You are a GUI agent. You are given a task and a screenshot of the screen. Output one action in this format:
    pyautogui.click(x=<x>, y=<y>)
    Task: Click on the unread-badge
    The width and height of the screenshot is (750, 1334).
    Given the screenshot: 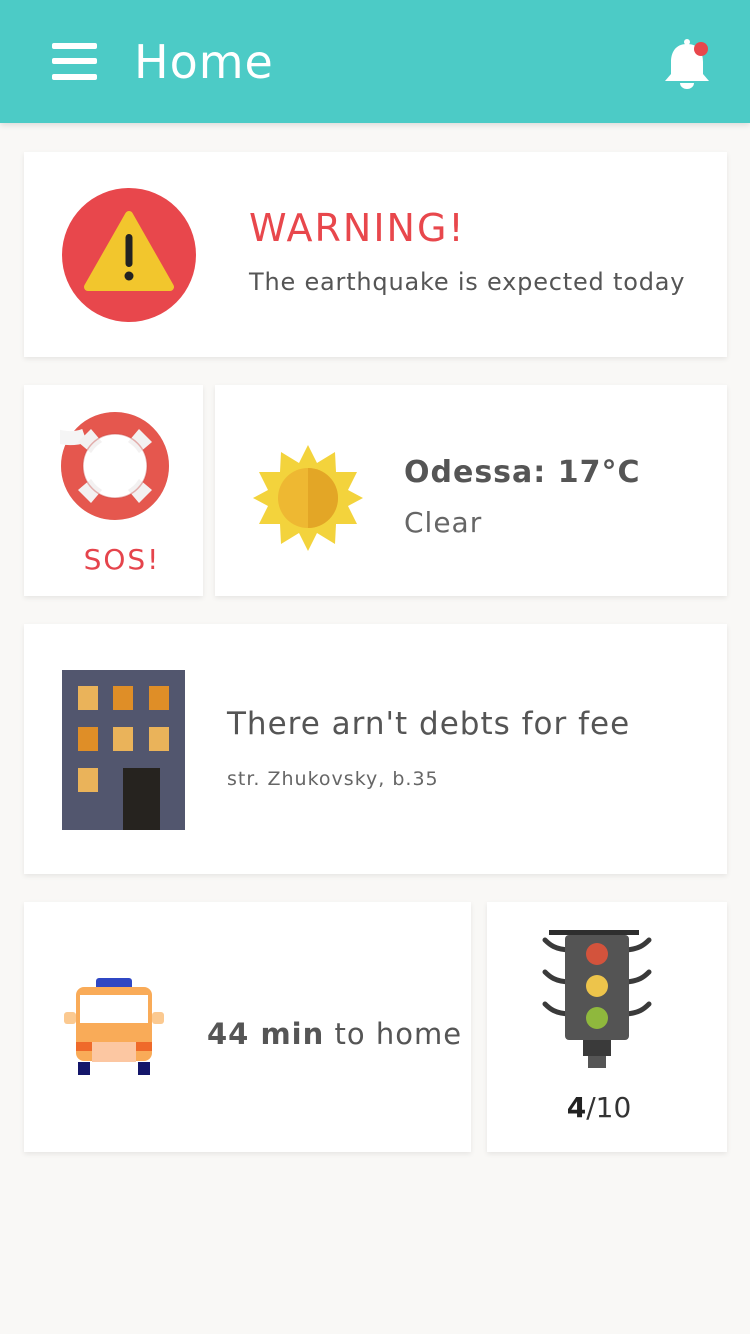 What is the action you would take?
    pyautogui.click(x=701, y=49)
    